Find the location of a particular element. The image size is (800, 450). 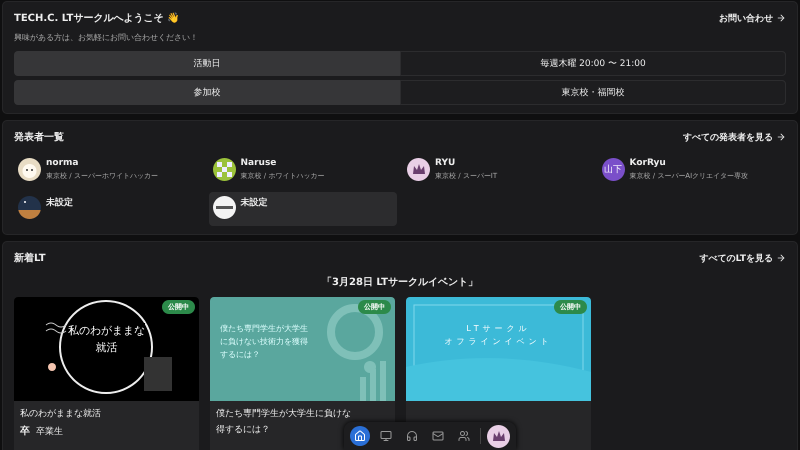

headphones-icon is located at coordinates (412, 436).